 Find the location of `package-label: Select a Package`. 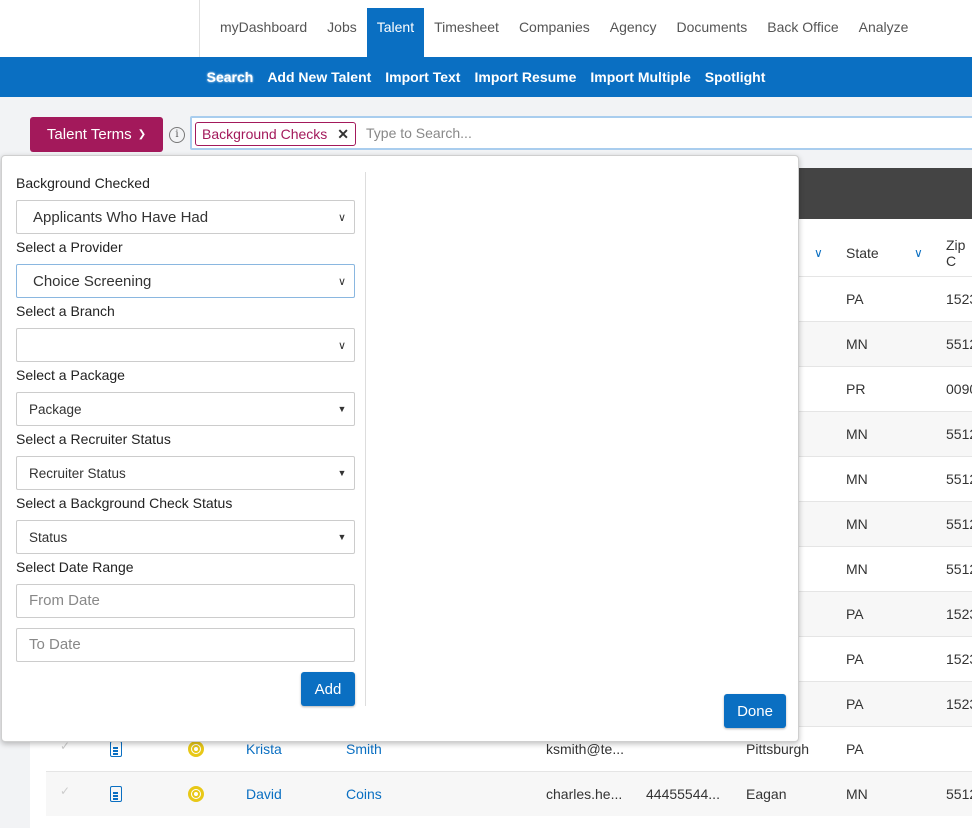

package-label: Select a Package is located at coordinates (70, 375).